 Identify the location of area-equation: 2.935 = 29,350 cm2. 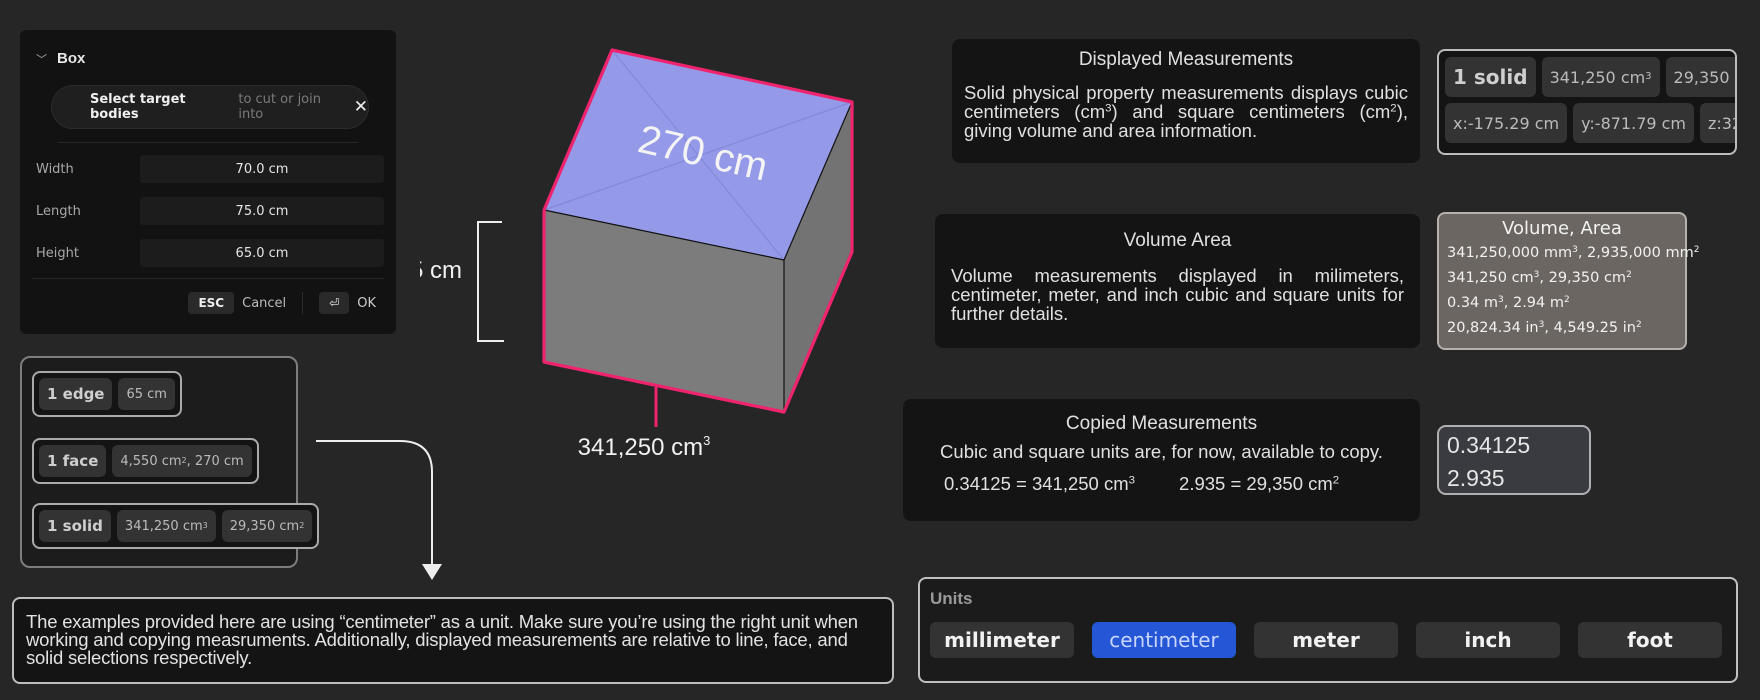
(1259, 483).